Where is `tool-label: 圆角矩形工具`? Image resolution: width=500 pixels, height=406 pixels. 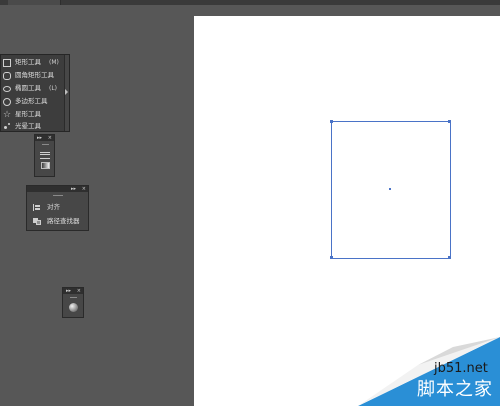 tool-label: 圆角矩形工具 is located at coordinates (34, 75).